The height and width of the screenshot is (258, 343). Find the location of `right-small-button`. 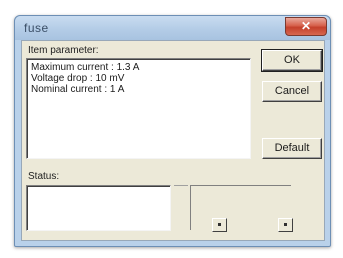

right-small-button is located at coordinates (285, 225).